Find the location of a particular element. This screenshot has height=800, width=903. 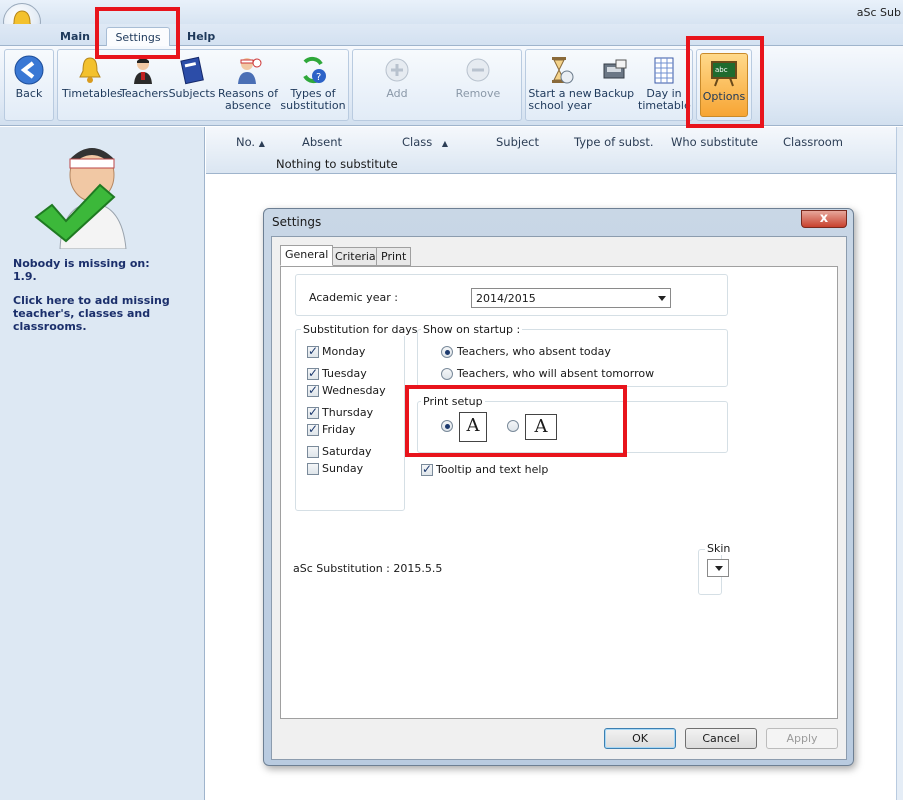

remove-button: Remove is located at coordinates (478, 77).